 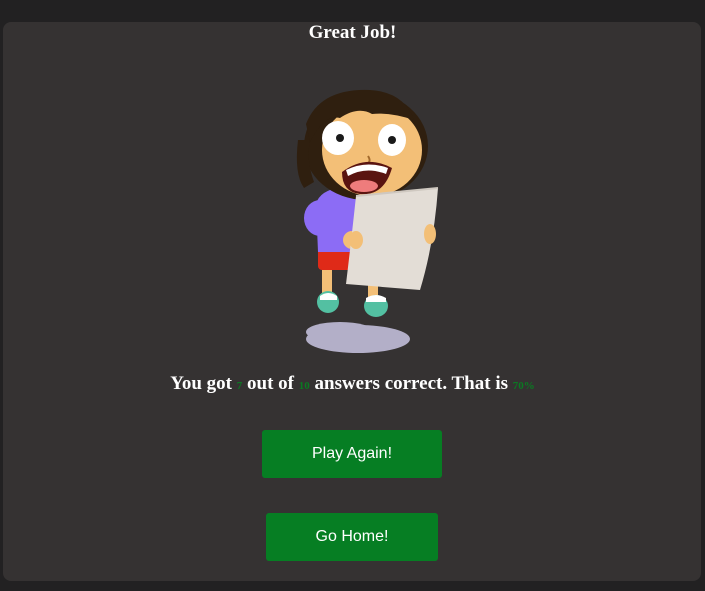 What do you see at coordinates (367, 221) in the screenshot?
I see `shocked-girl-illustration` at bounding box center [367, 221].